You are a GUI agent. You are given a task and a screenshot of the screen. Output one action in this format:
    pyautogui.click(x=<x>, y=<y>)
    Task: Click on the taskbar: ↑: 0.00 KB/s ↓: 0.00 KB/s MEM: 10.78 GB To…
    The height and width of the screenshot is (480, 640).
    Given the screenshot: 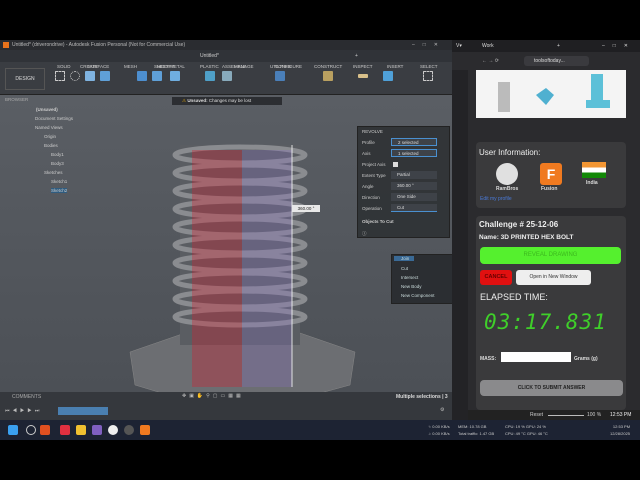 What is the action you would take?
    pyautogui.click(x=320, y=430)
    